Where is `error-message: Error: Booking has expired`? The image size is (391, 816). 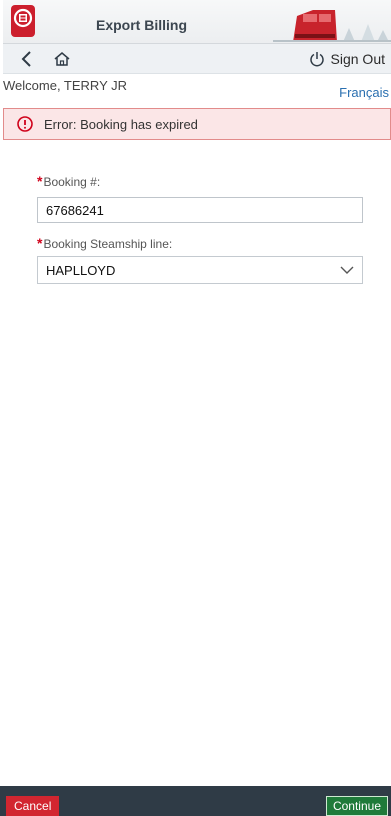 error-message: Error: Booking has expired is located at coordinates (121, 124).